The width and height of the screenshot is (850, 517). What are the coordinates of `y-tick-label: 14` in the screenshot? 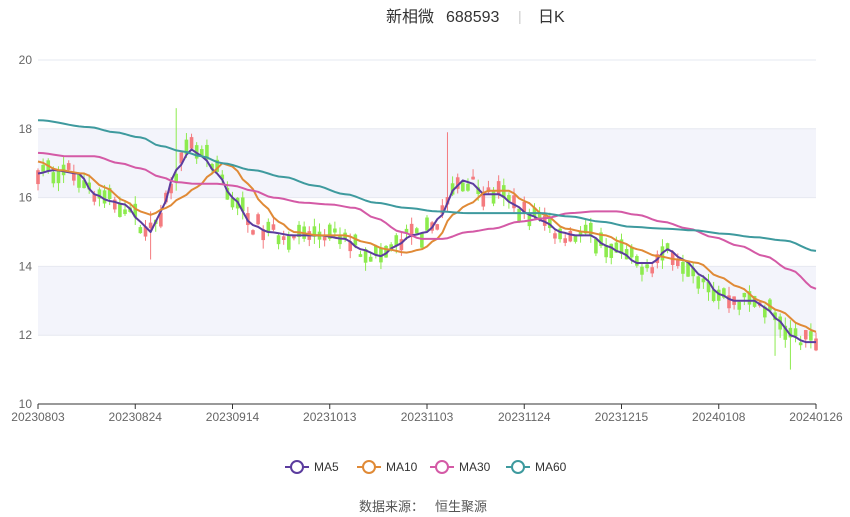 It's located at (26, 266).